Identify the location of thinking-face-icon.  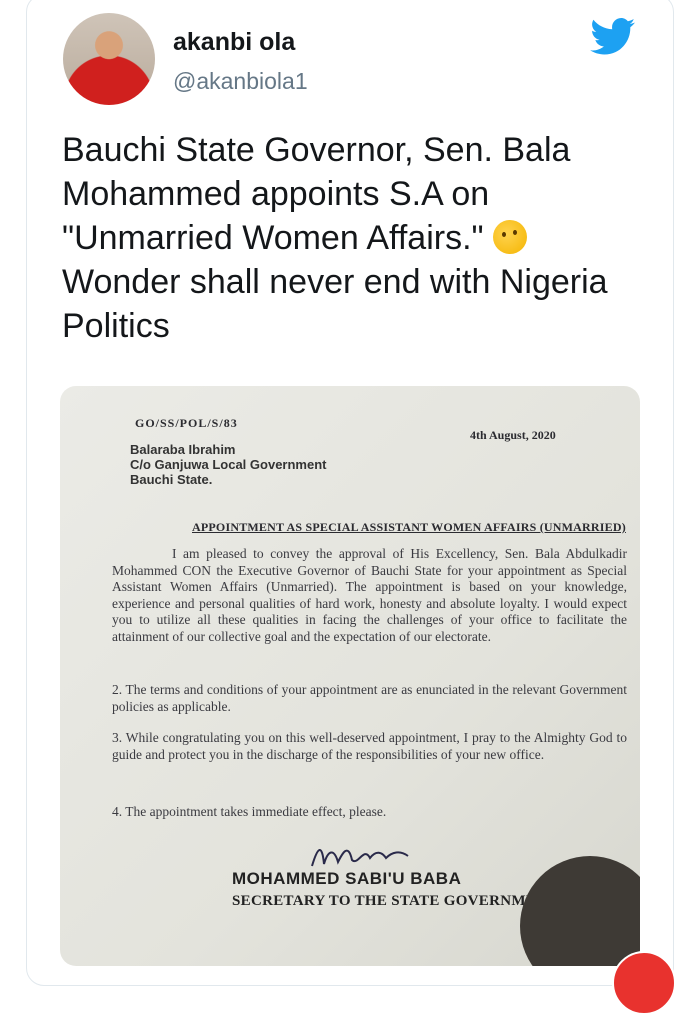
(510, 237).